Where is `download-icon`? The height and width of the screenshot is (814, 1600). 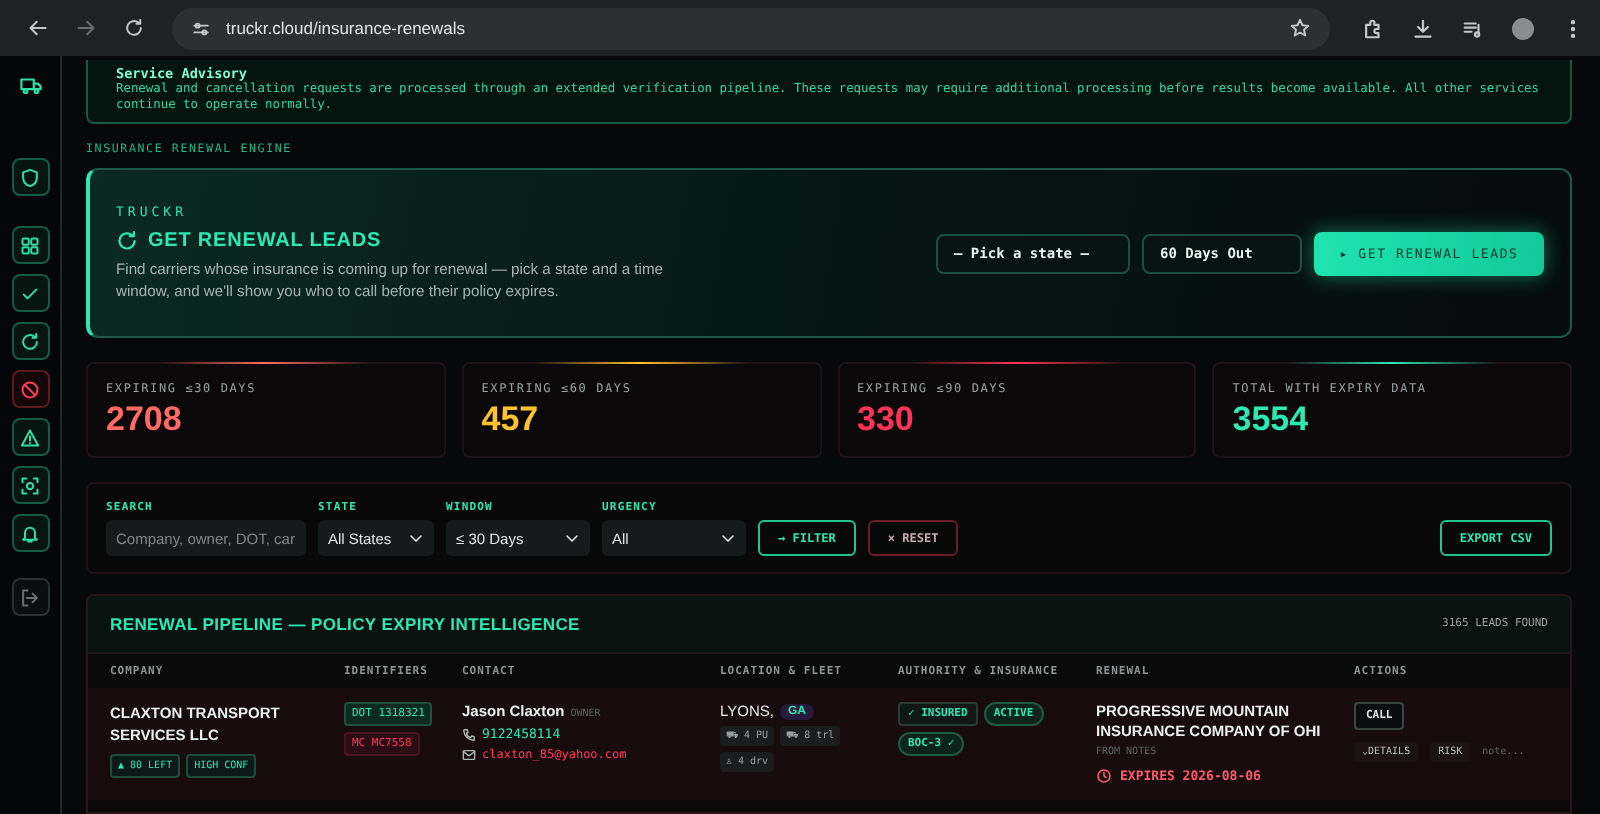 download-icon is located at coordinates (1423, 28).